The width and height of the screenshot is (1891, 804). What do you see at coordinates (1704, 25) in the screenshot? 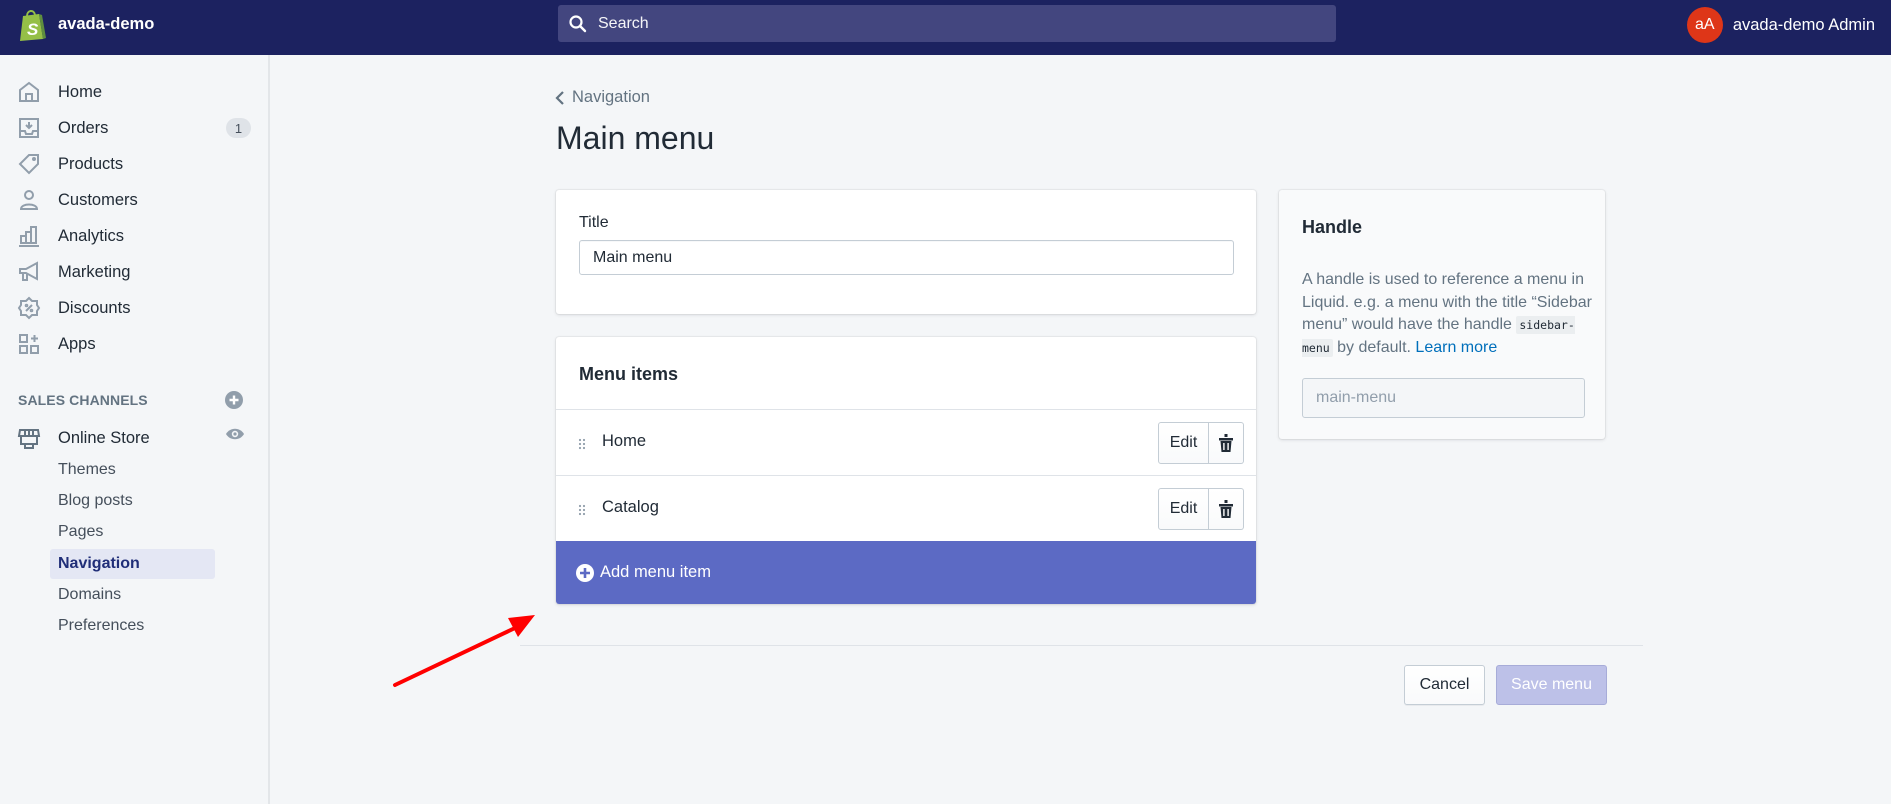
I see `avatar: aA` at bounding box center [1704, 25].